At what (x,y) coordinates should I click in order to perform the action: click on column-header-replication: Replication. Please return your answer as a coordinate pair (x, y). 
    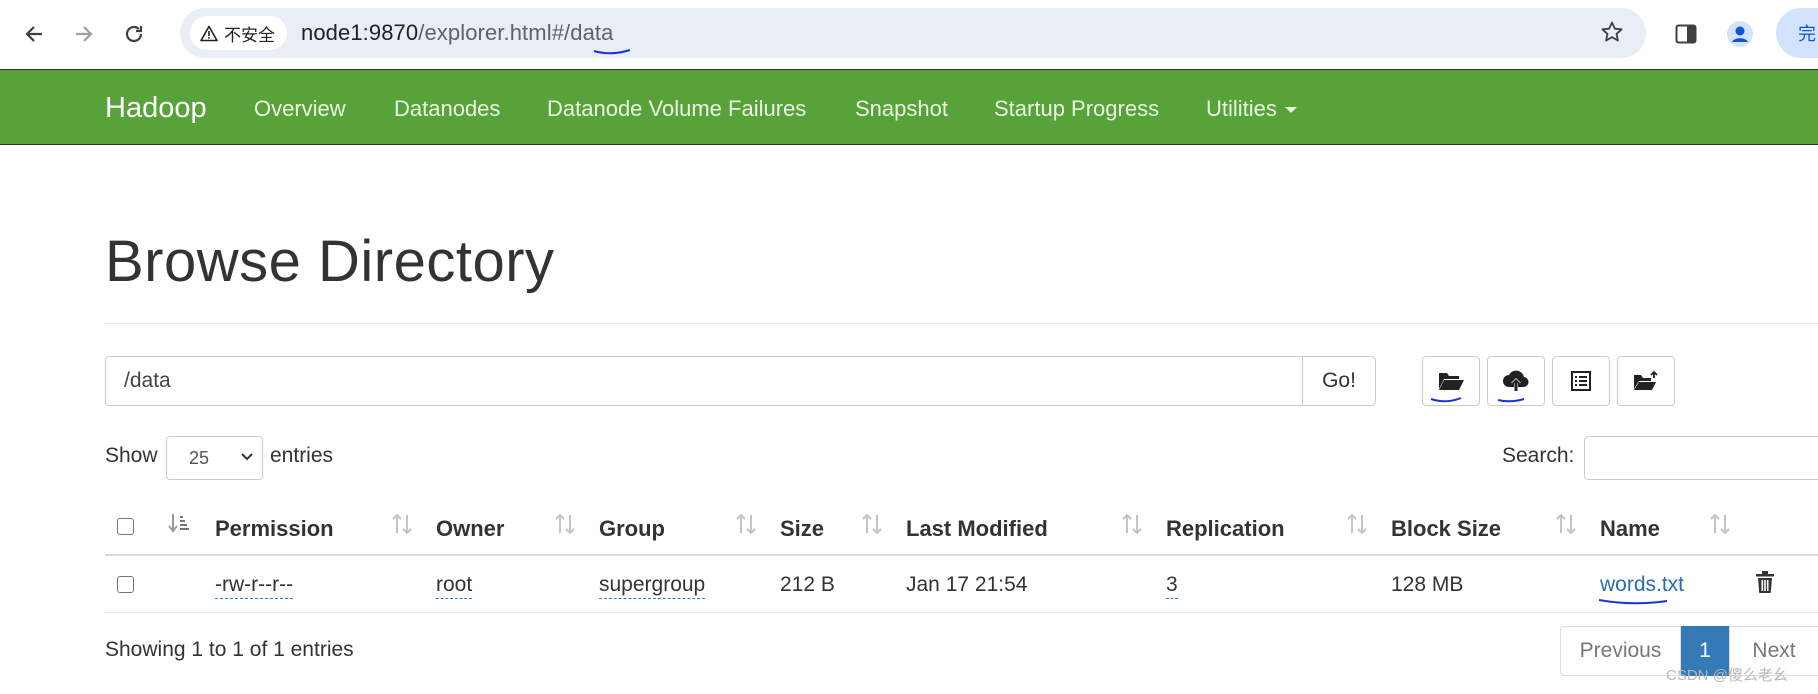
    Looking at the image, I should click on (1225, 529).